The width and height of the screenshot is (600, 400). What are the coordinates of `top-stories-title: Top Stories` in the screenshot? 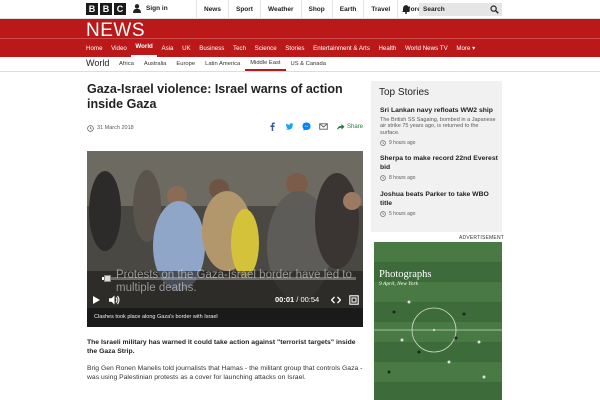 It's located at (404, 92).